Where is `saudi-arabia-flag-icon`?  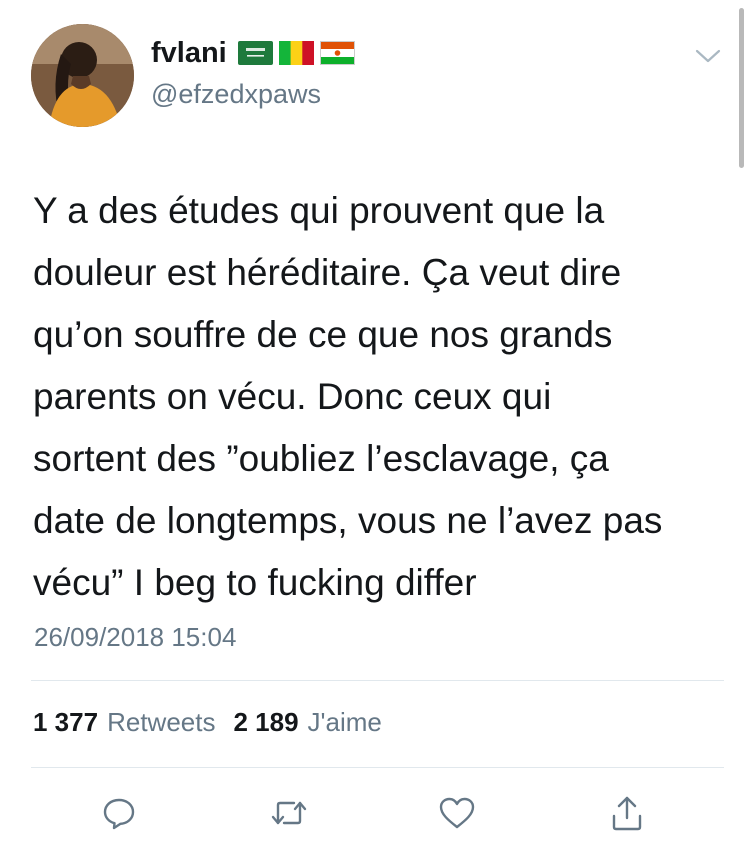 saudi-arabia-flag-icon is located at coordinates (255, 53).